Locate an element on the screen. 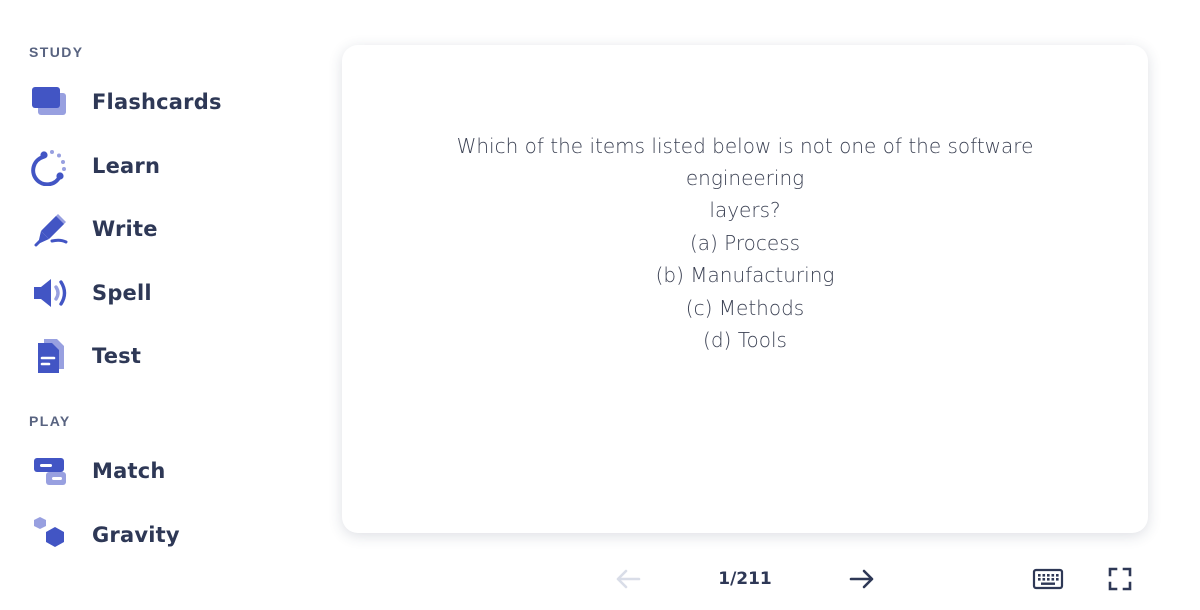 The height and width of the screenshot is (610, 1200). sidebar-item-flashcards: Flashcards is located at coordinates (148, 102).